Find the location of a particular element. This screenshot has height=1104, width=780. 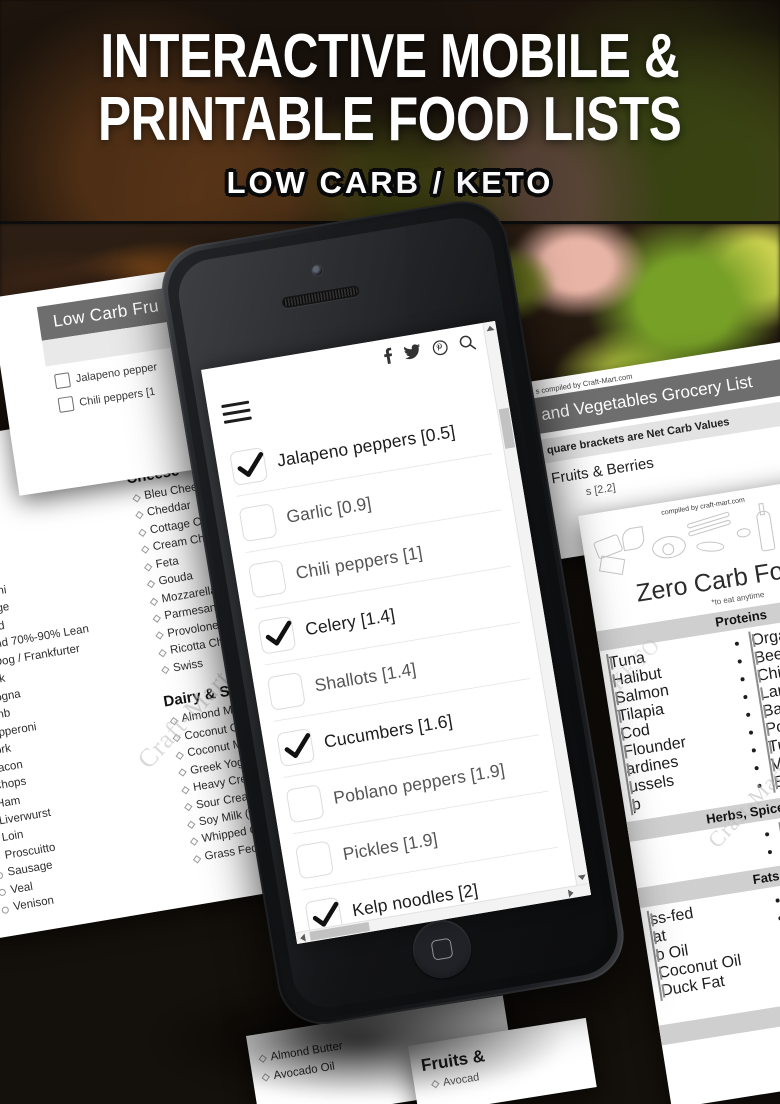

facebook-icon is located at coordinates (388, 356).